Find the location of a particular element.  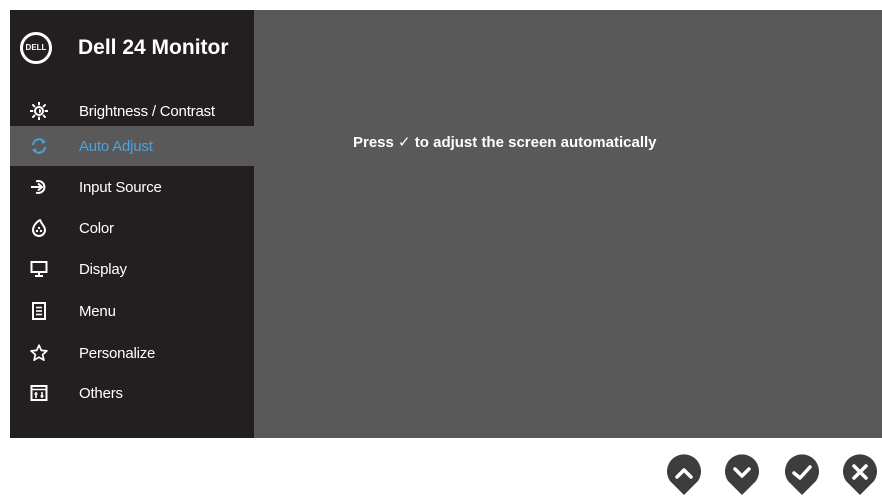

menu-label-personalize: Personalize is located at coordinates (117, 353).